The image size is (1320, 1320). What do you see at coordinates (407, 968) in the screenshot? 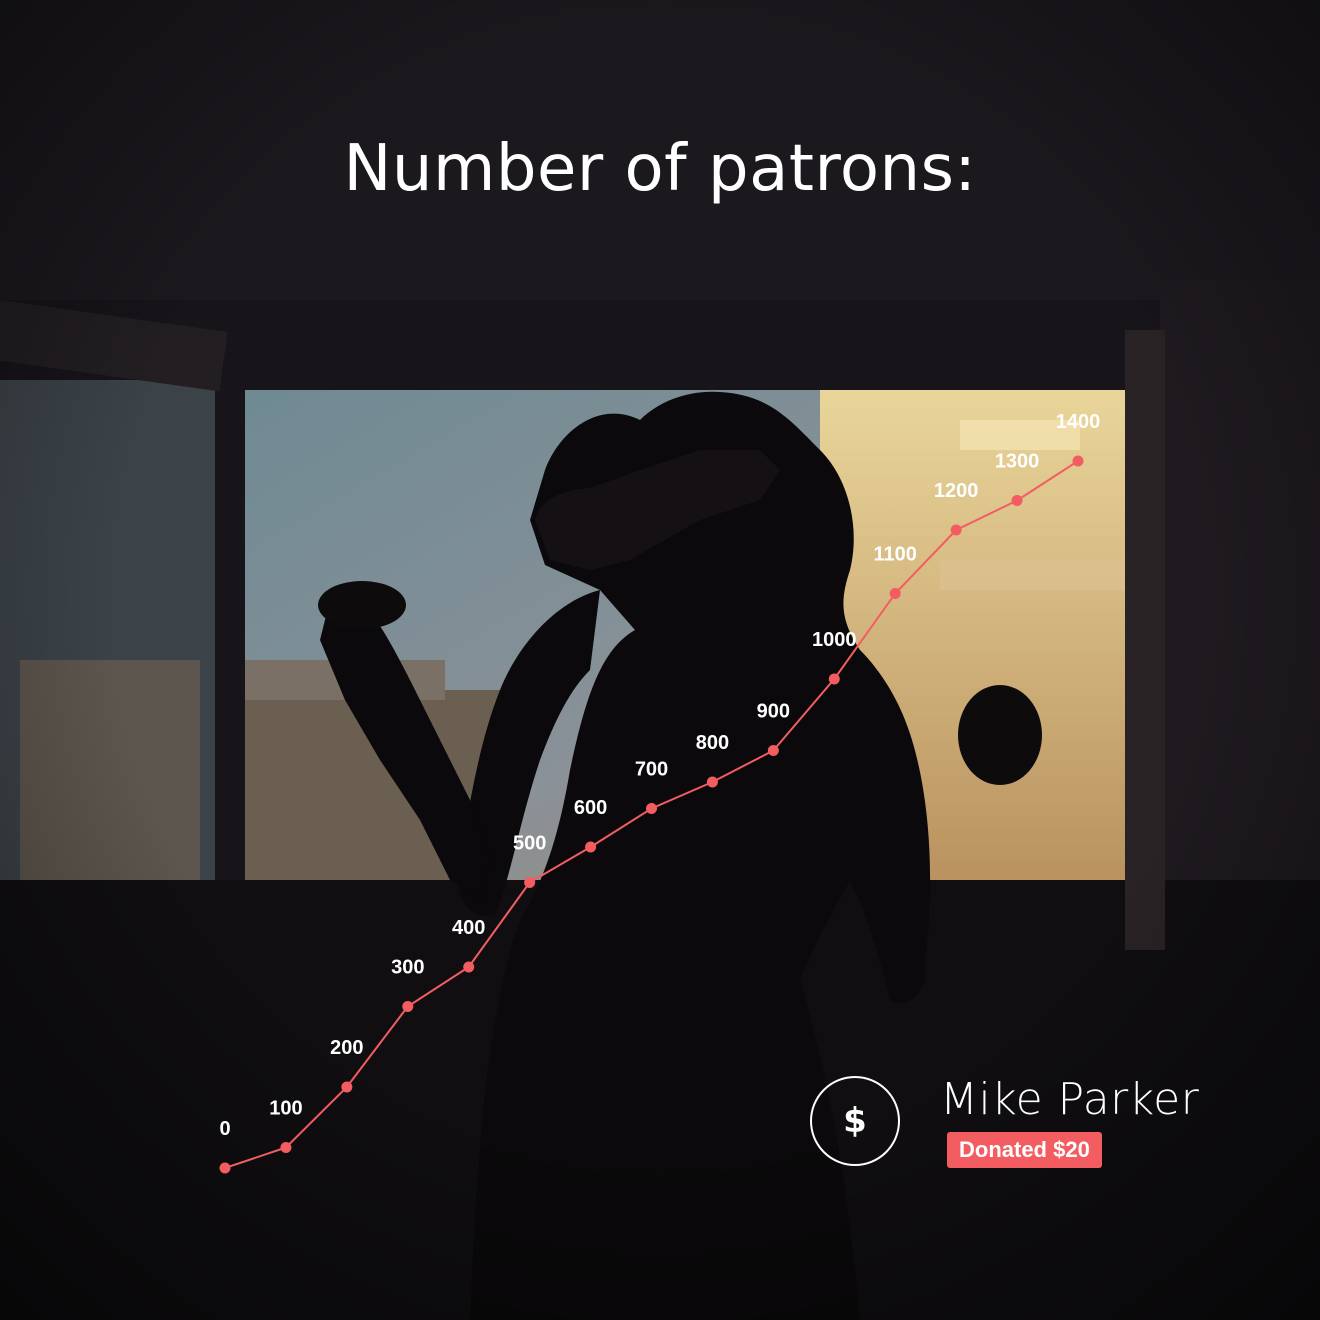
I see `data-label: 300` at bounding box center [407, 968].